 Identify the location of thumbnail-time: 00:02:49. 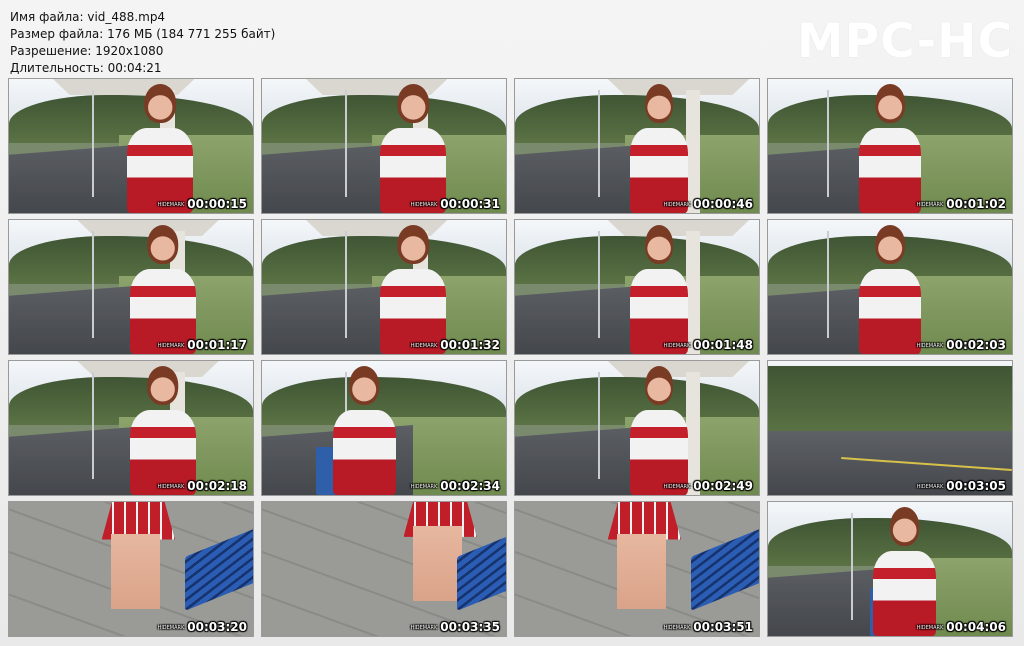
(723, 486).